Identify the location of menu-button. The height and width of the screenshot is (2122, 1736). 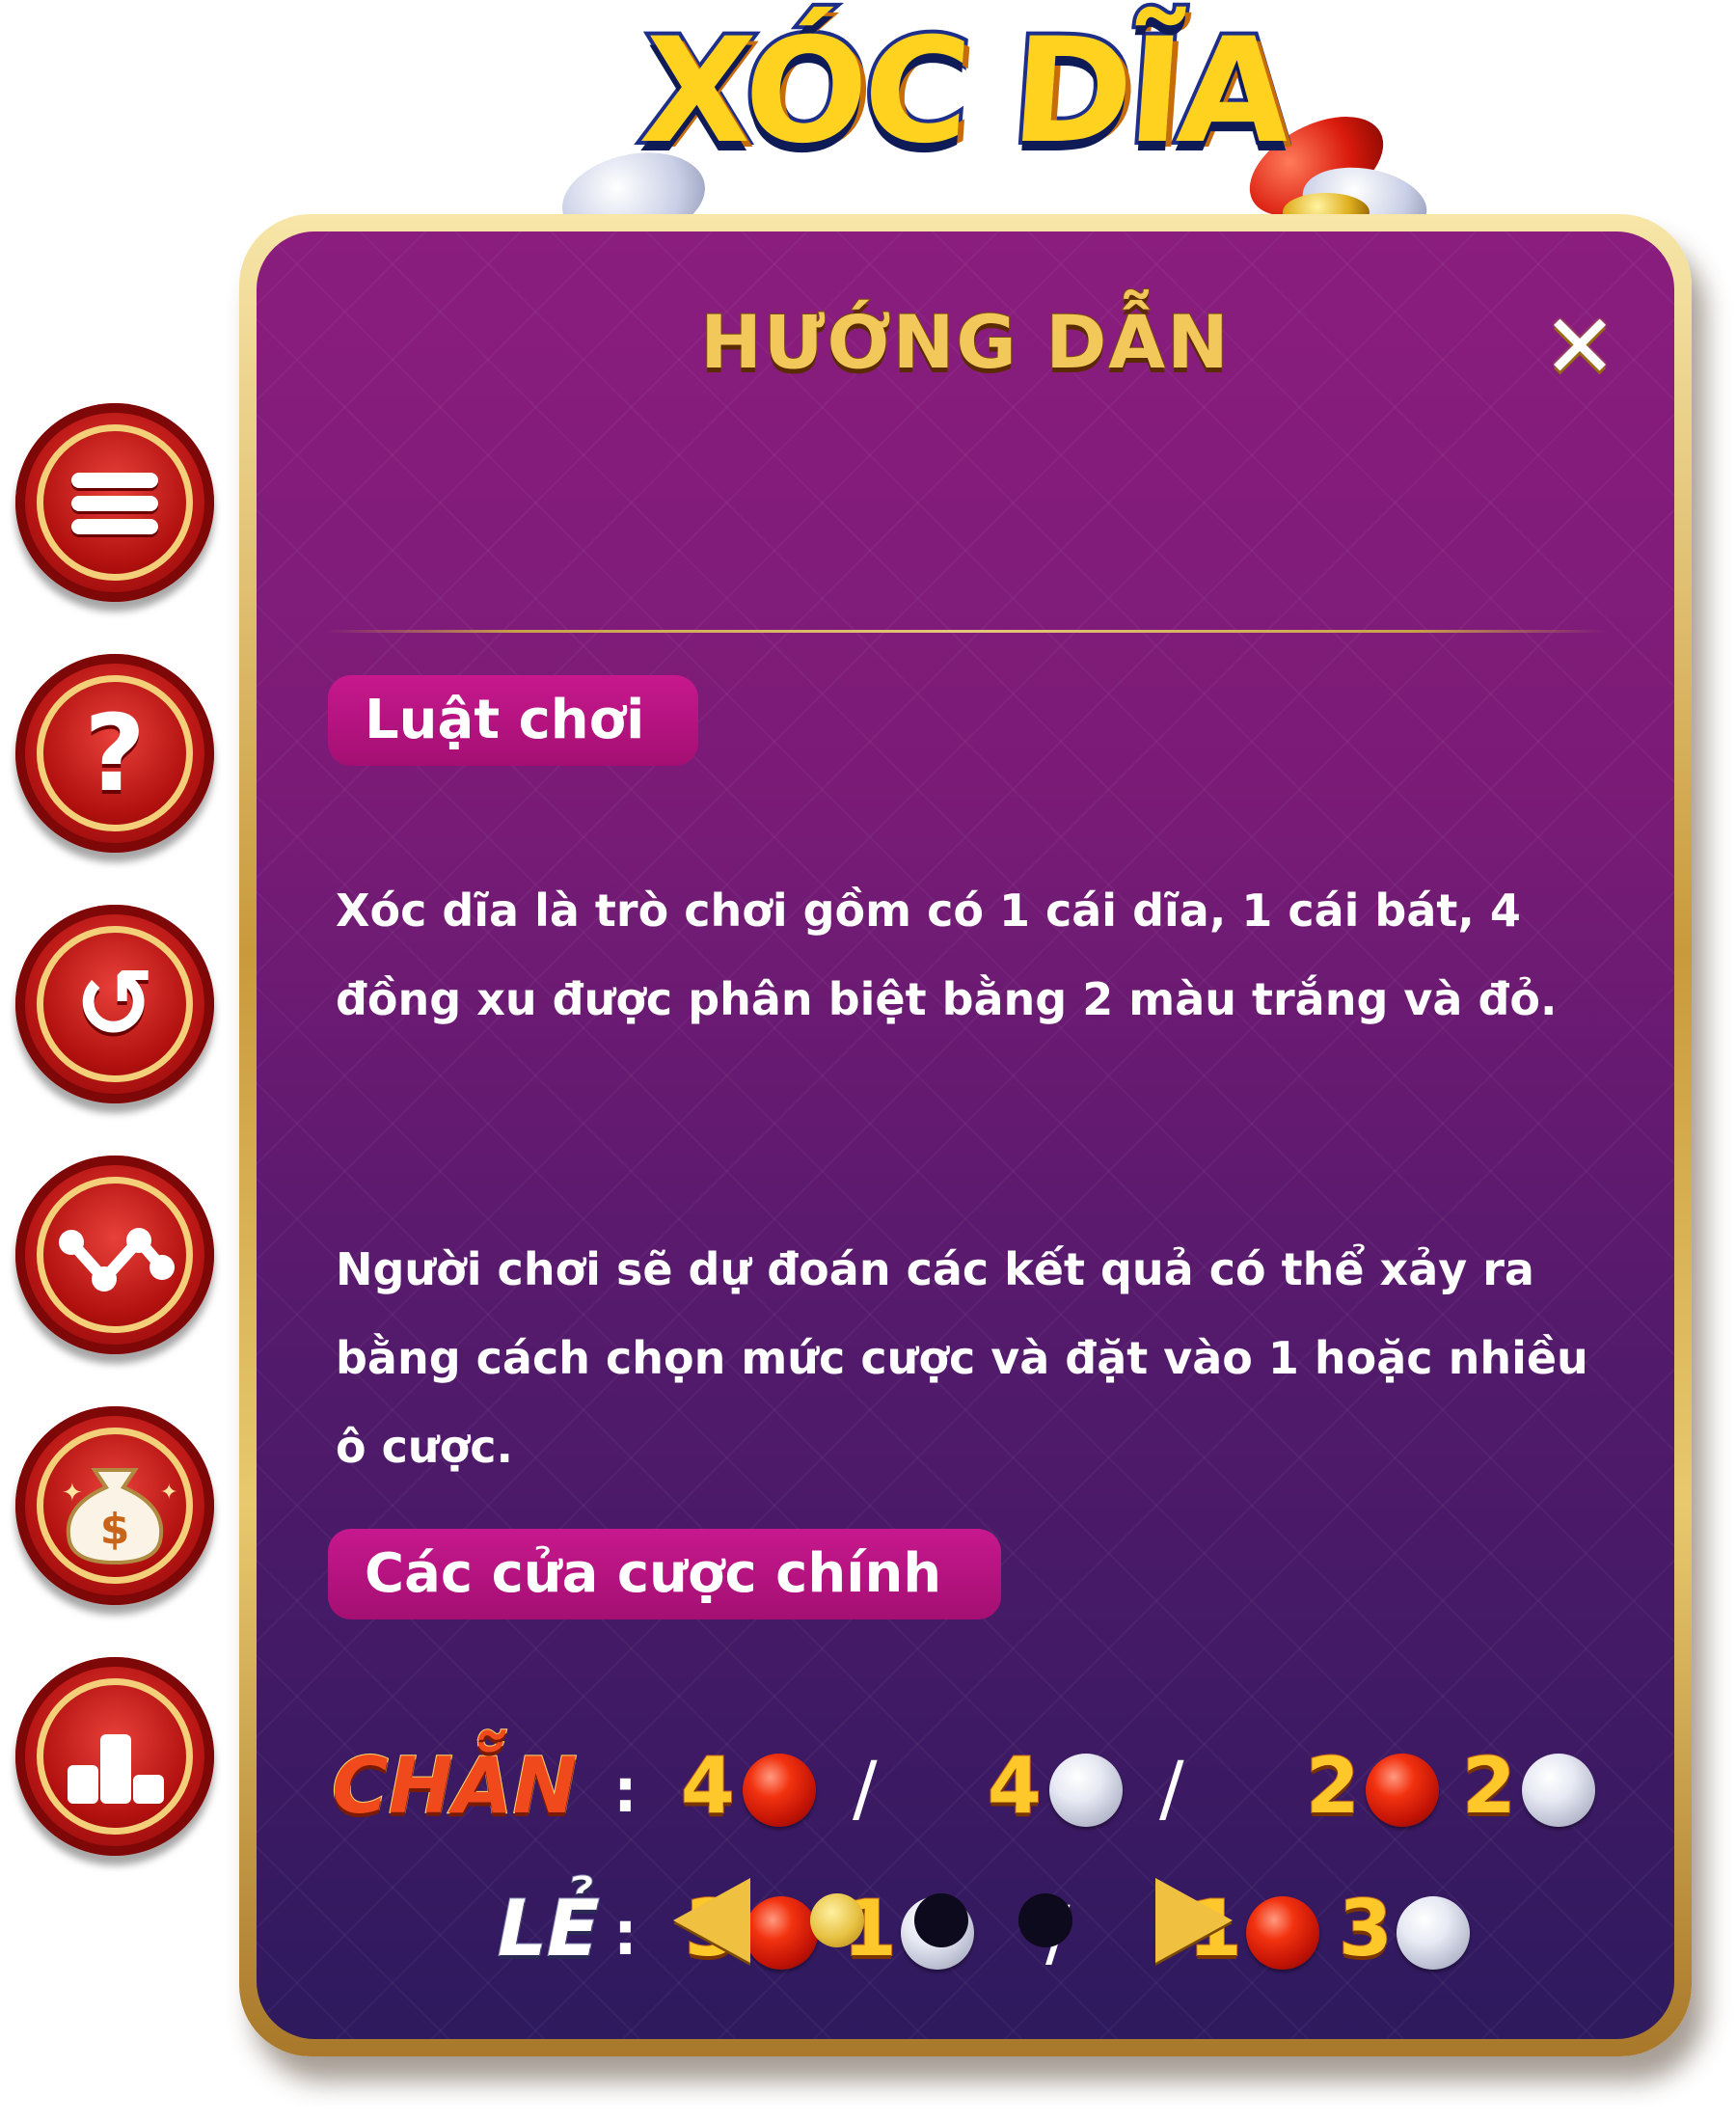
(114, 503).